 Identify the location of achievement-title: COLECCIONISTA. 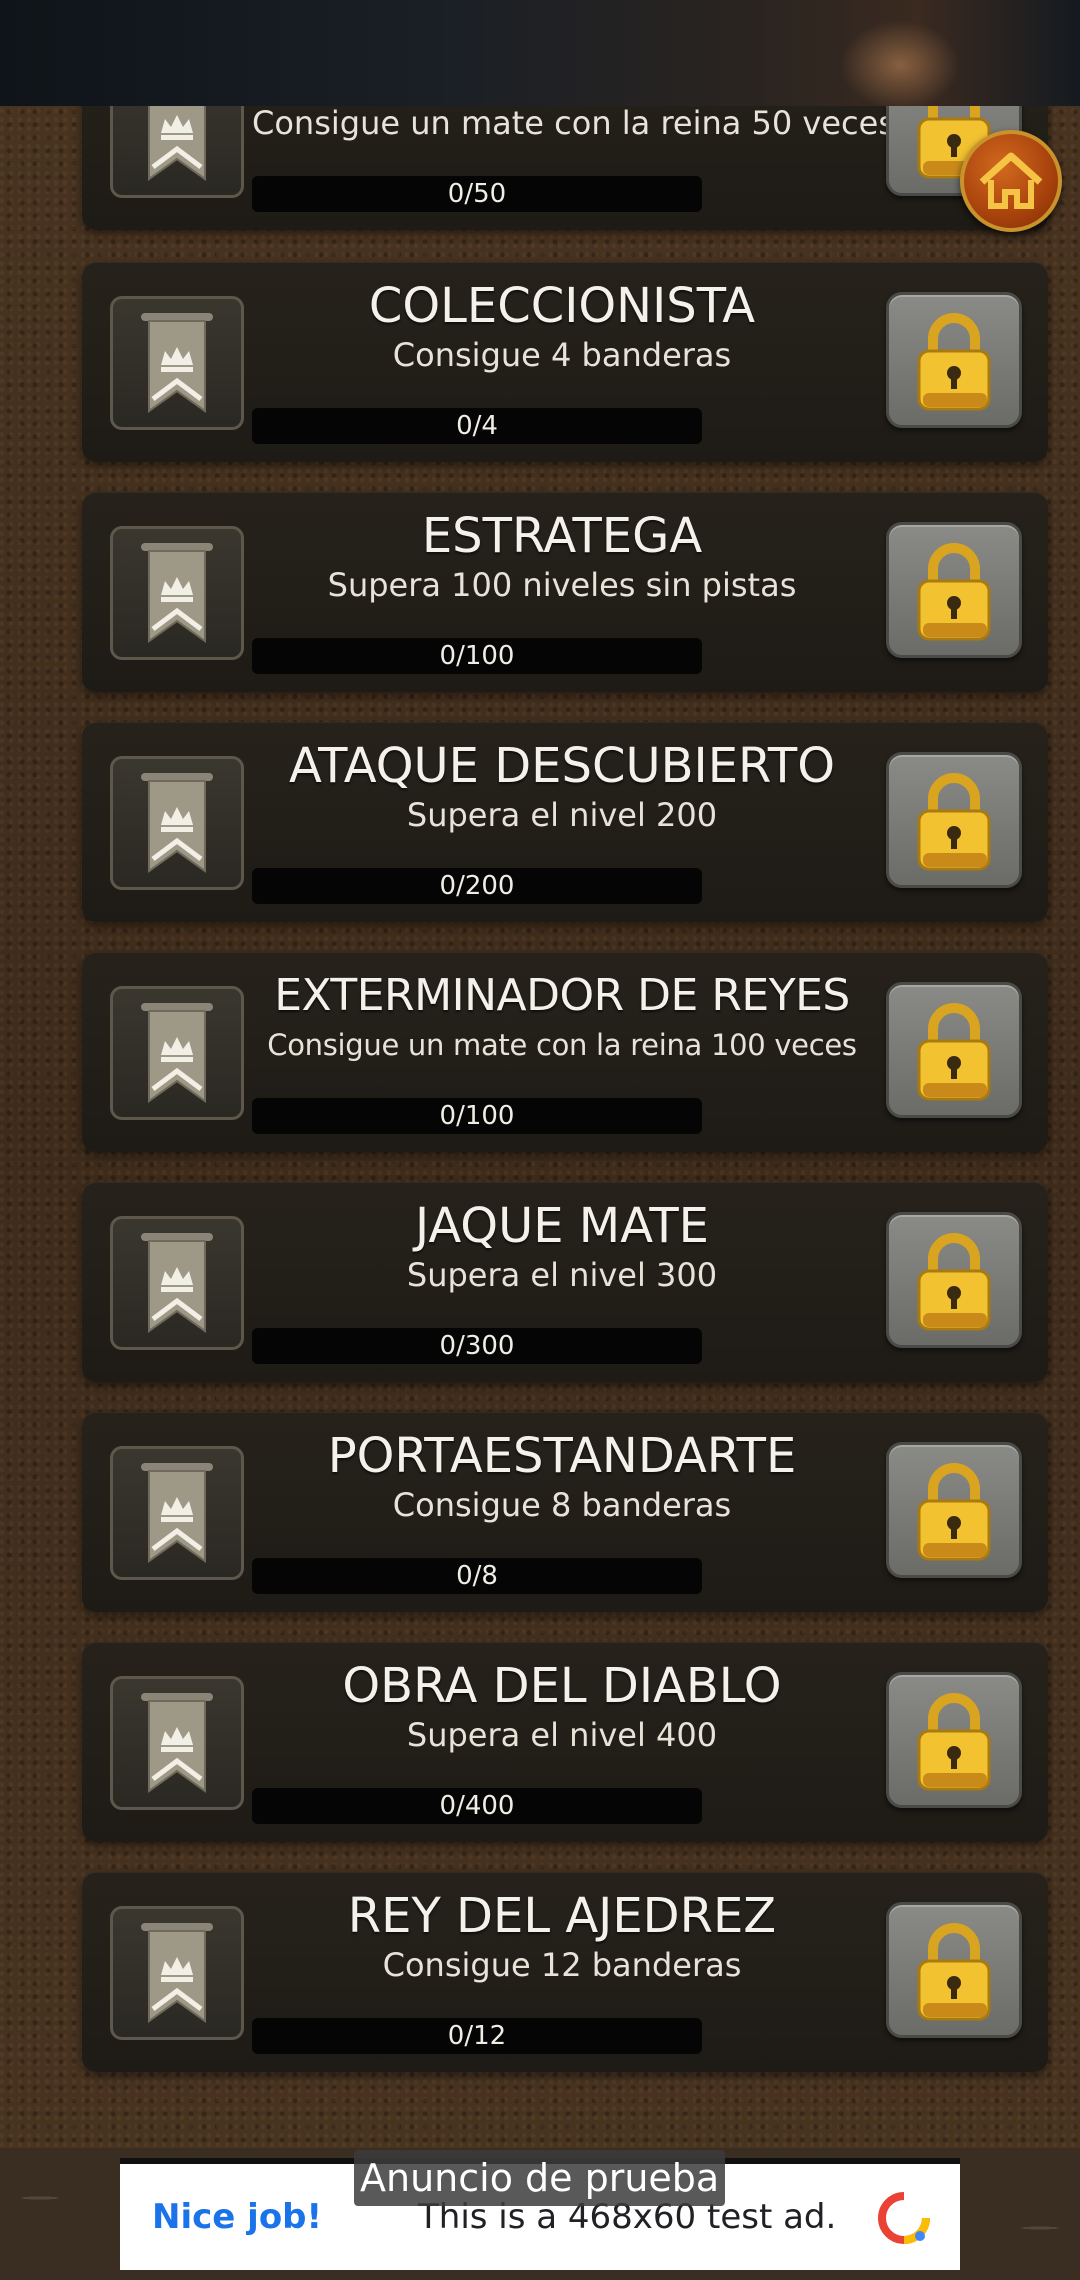
(562, 306).